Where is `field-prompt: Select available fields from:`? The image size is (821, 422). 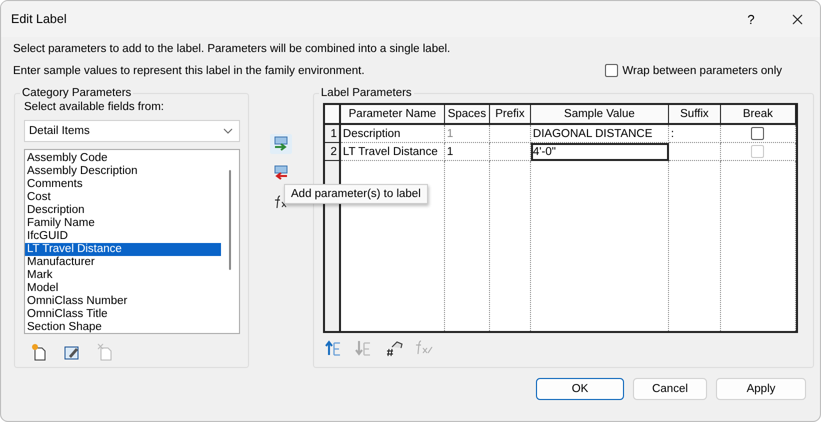 field-prompt: Select available fields from: is located at coordinates (94, 107).